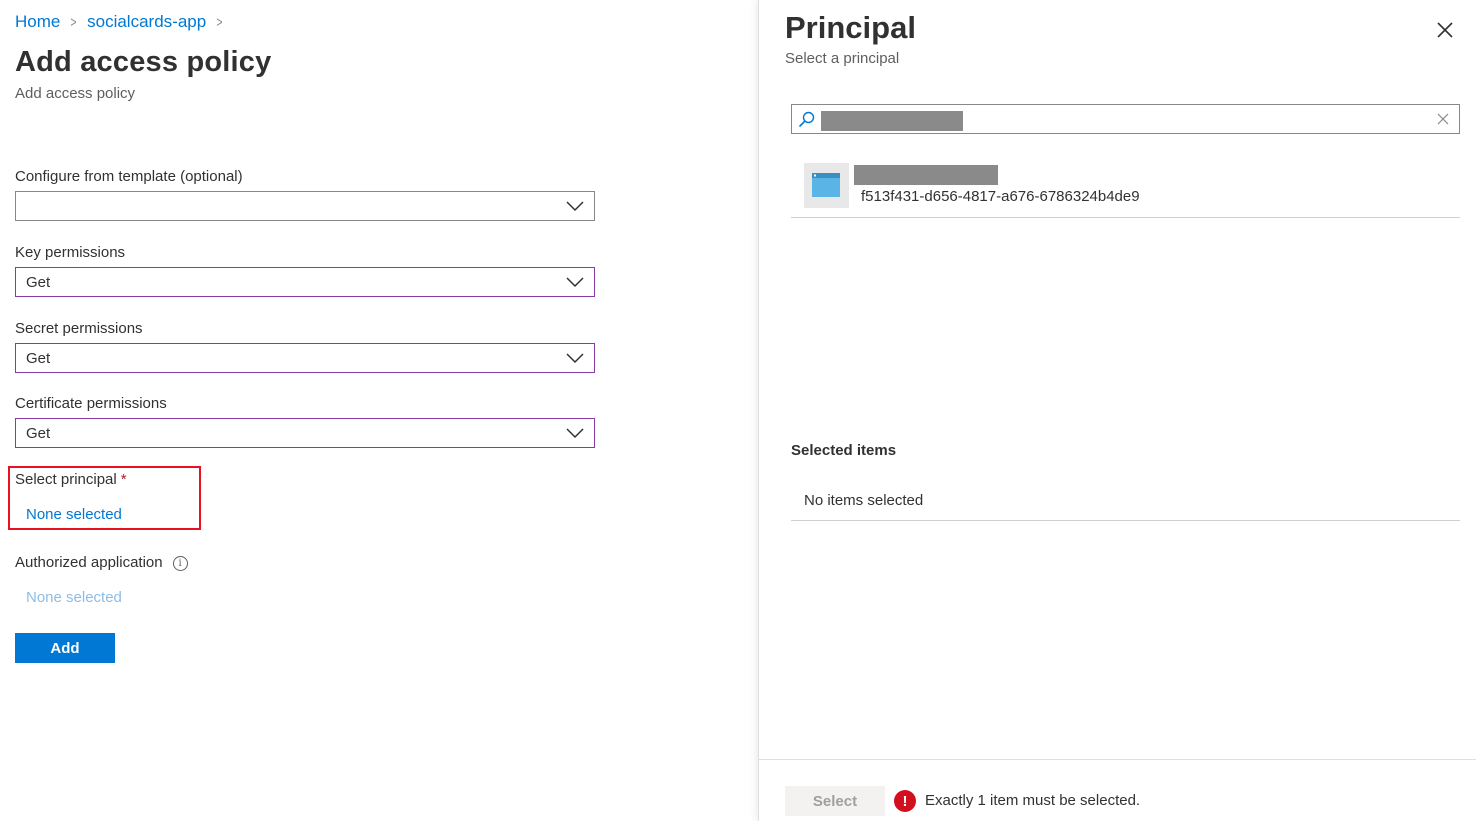  I want to click on breadcrumb: Home > socialcards-app >, so click(124, 22).